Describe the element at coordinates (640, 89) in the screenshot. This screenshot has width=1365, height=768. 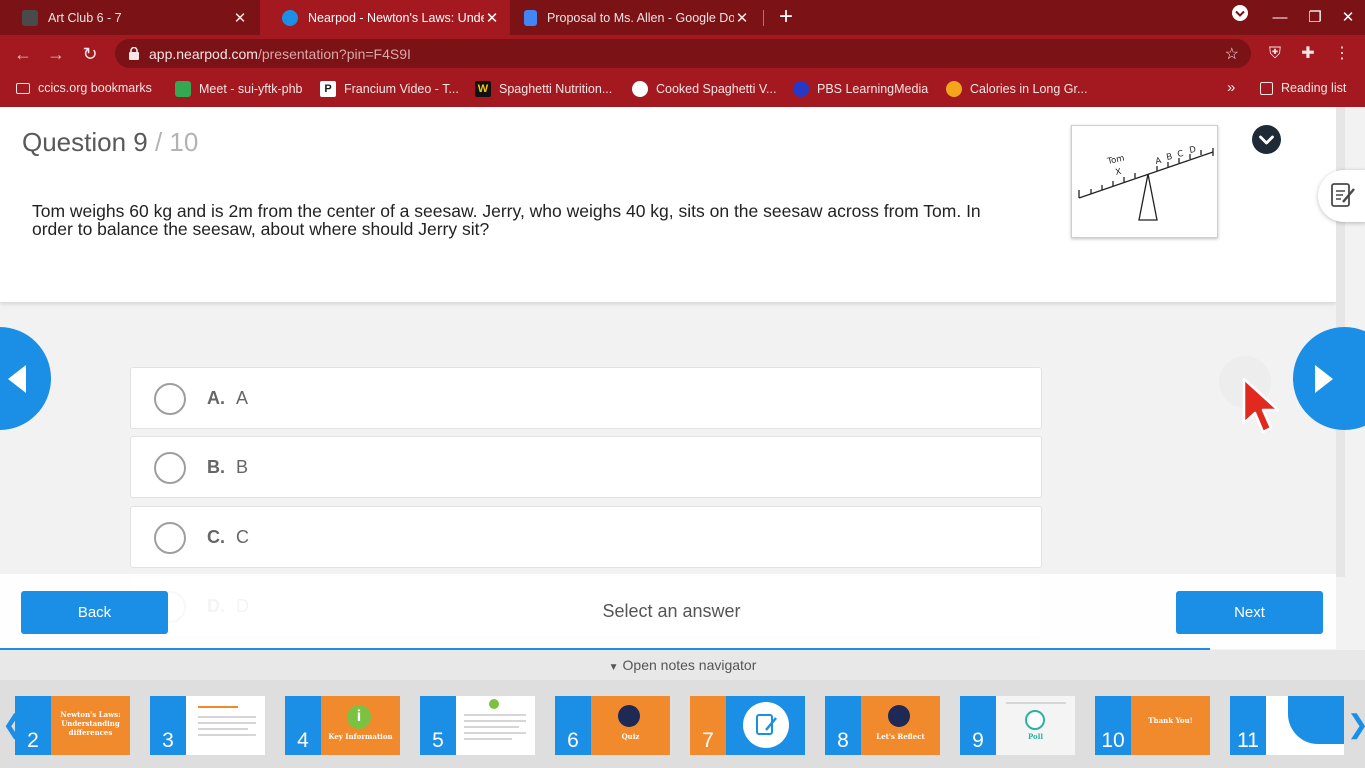
I see `globe-icon` at that location.